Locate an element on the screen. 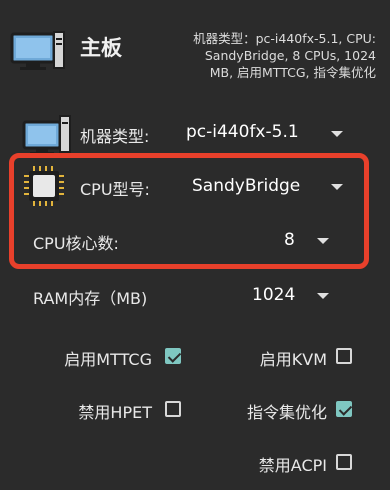  chip-icon is located at coordinates (44, 186).